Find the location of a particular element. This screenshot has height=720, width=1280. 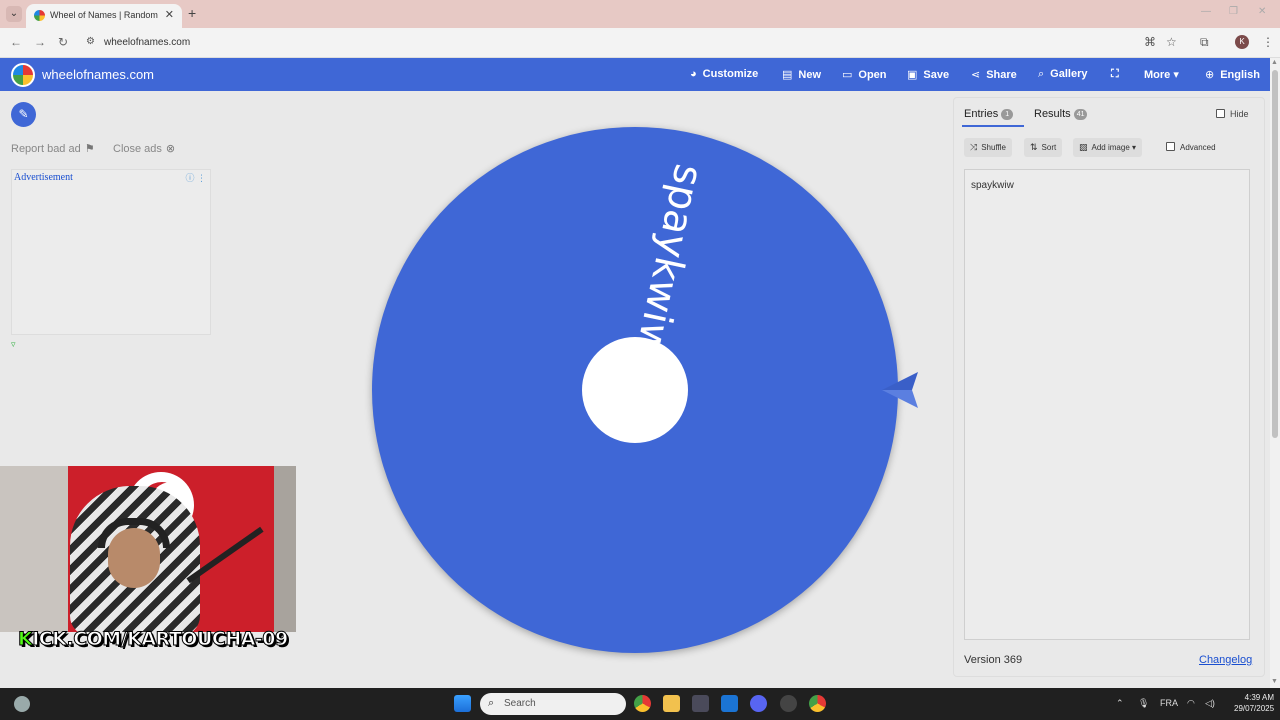

close-window-icon: ✕ is located at coordinates (1262, 11).